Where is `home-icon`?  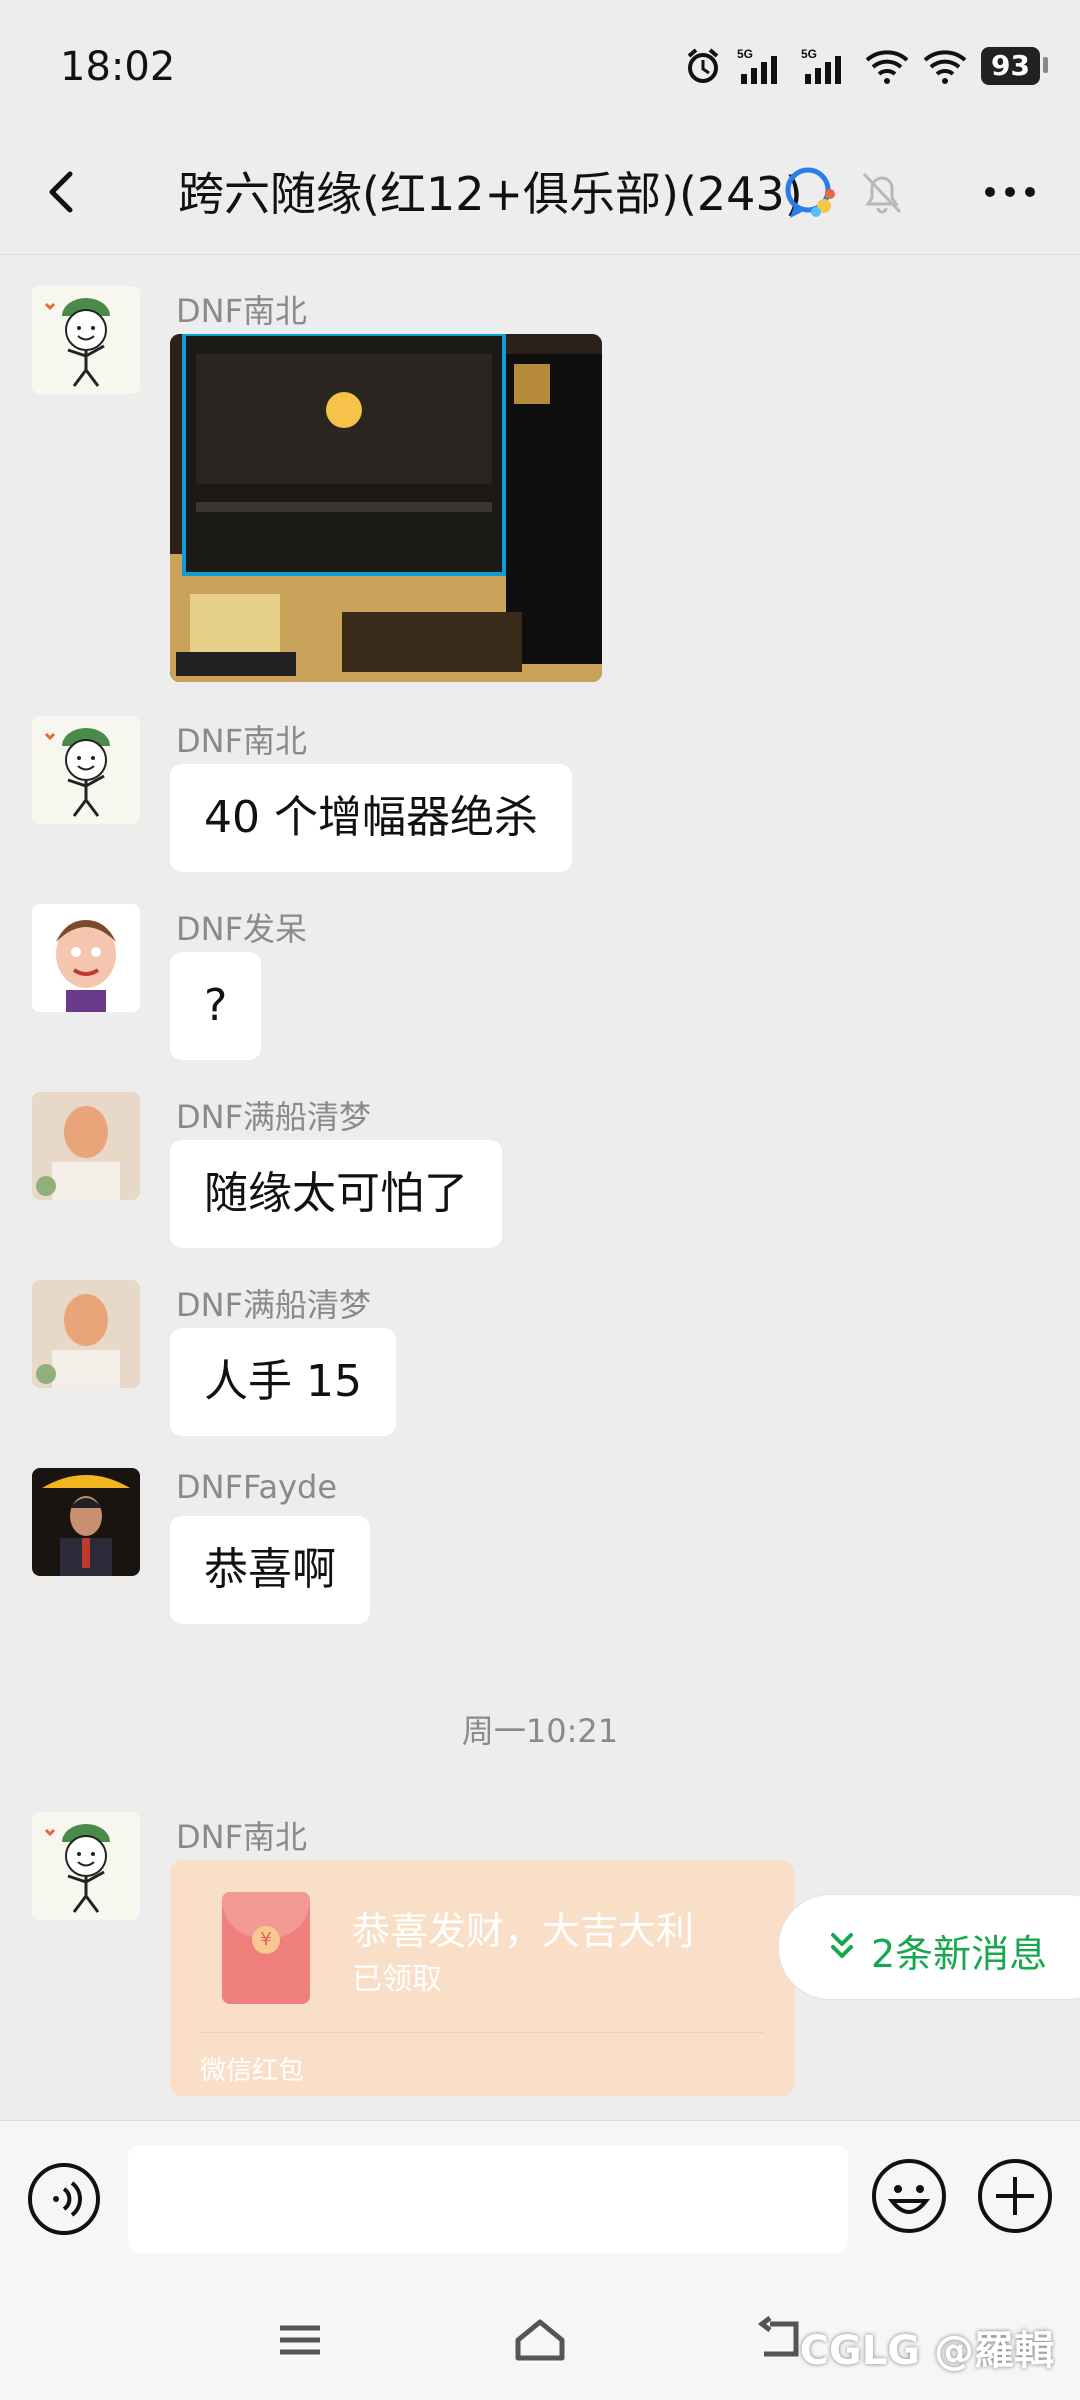 home-icon is located at coordinates (540, 2340).